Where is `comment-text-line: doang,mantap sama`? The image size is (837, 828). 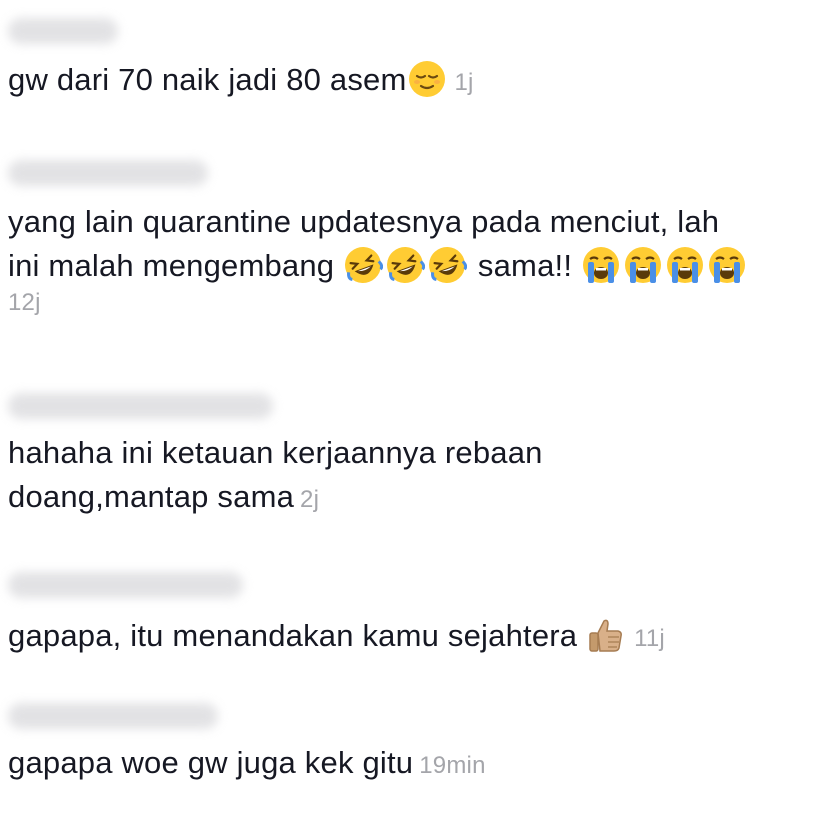
comment-text-line: doang,mantap sama is located at coordinates (151, 496).